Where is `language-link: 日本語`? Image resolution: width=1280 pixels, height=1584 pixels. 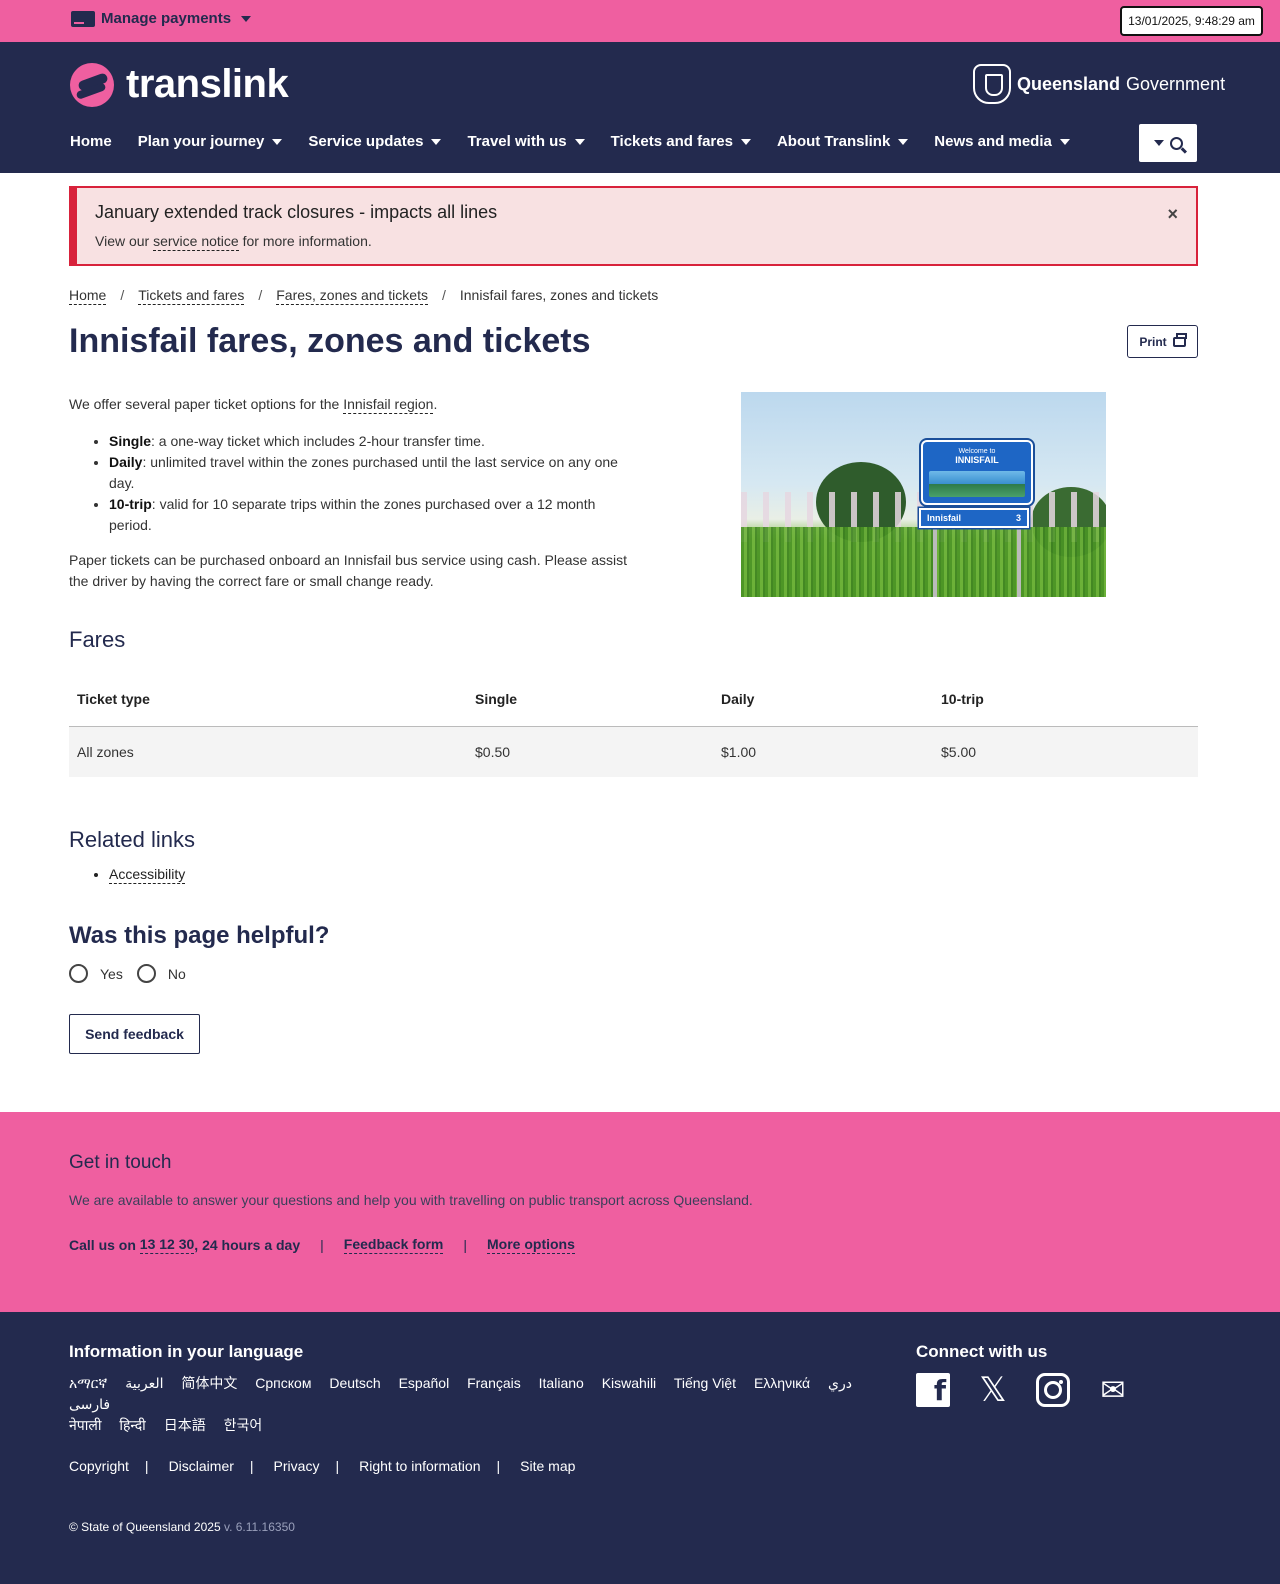 language-link: 日本語 is located at coordinates (185, 1425).